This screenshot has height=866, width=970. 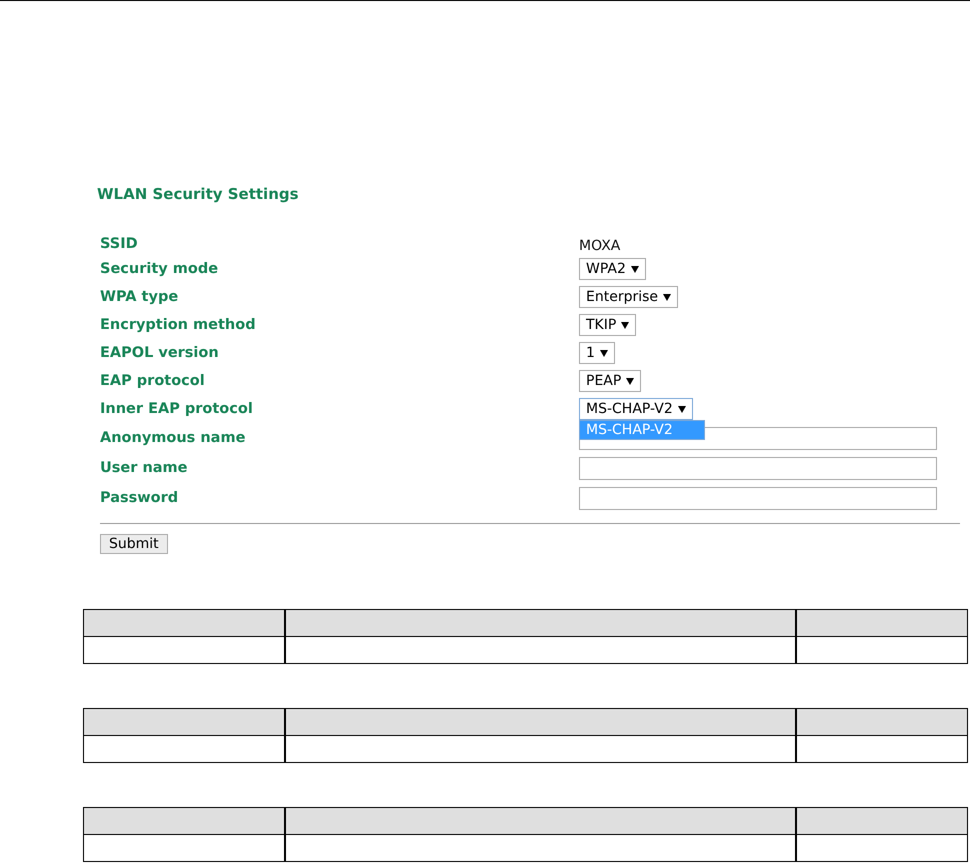 What do you see at coordinates (160, 353) in the screenshot?
I see `field-label: EAPOL version` at bounding box center [160, 353].